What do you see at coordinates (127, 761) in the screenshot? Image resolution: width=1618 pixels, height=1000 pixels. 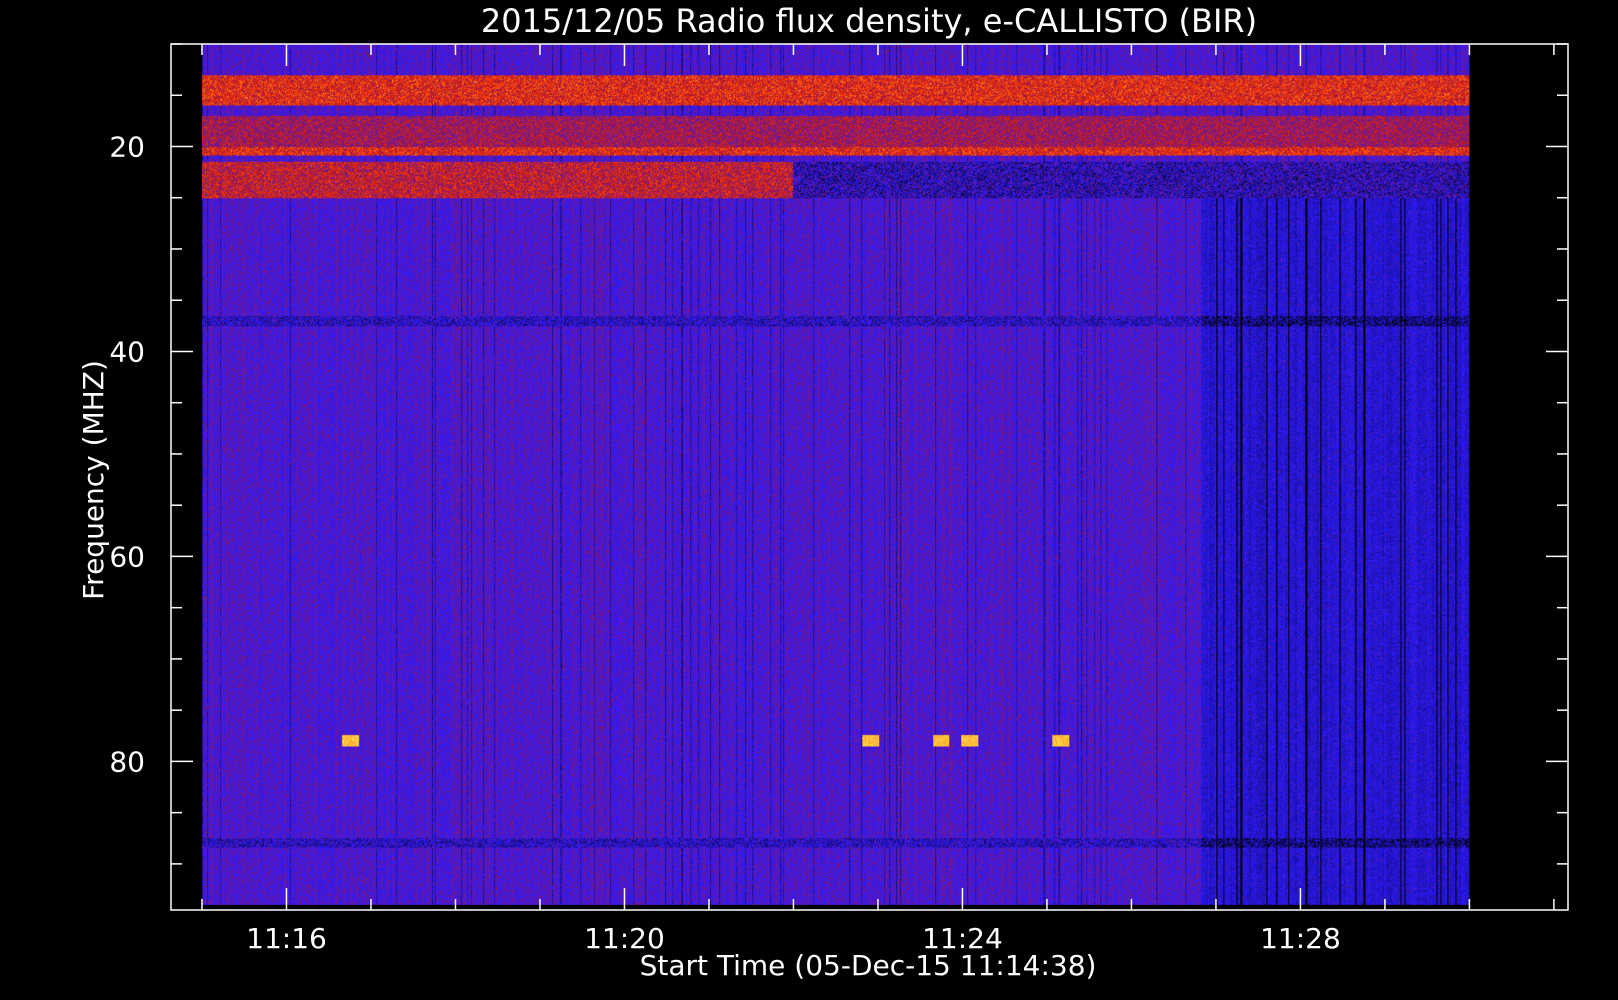 I see `y-tick-label: 80` at bounding box center [127, 761].